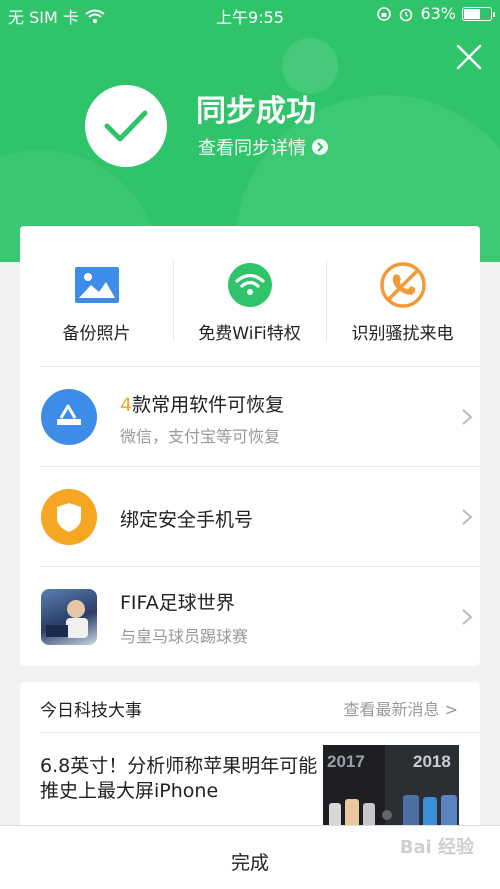 This screenshot has width=500, height=889. What do you see at coordinates (69, 417) in the screenshot?
I see `restore-apps-icon` at bounding box center [69, 417].